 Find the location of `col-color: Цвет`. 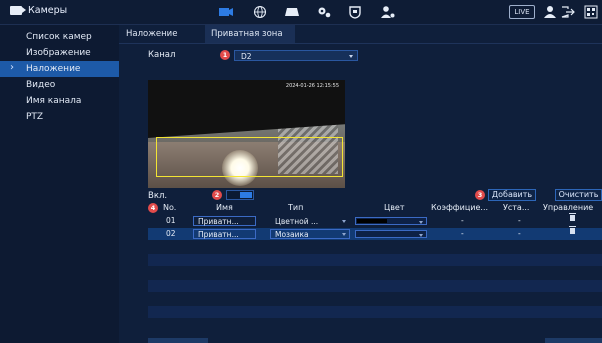

col-color: Цвет is located at coordinates (394, 207).